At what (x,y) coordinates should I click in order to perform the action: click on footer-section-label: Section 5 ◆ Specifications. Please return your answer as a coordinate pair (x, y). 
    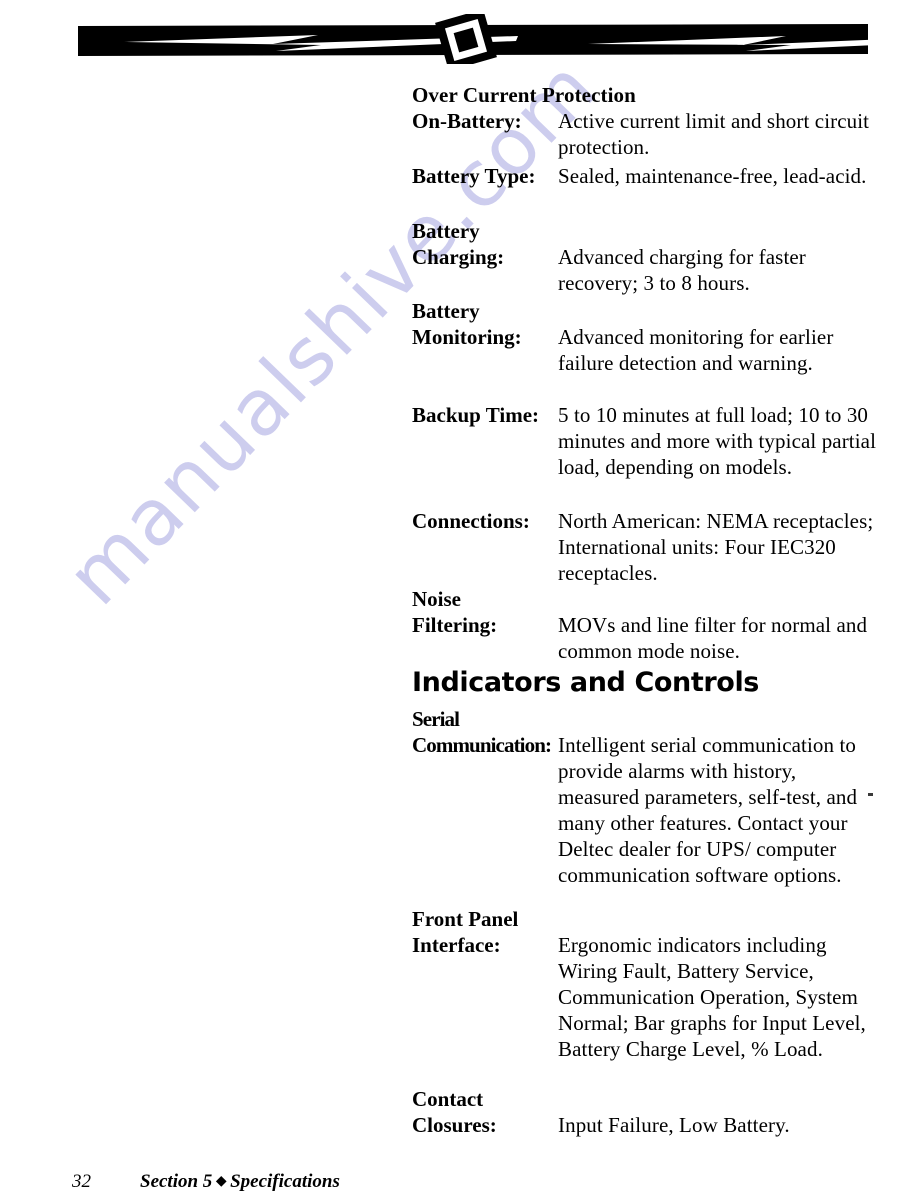
    Looking at the image, I should click on (240, 1182).